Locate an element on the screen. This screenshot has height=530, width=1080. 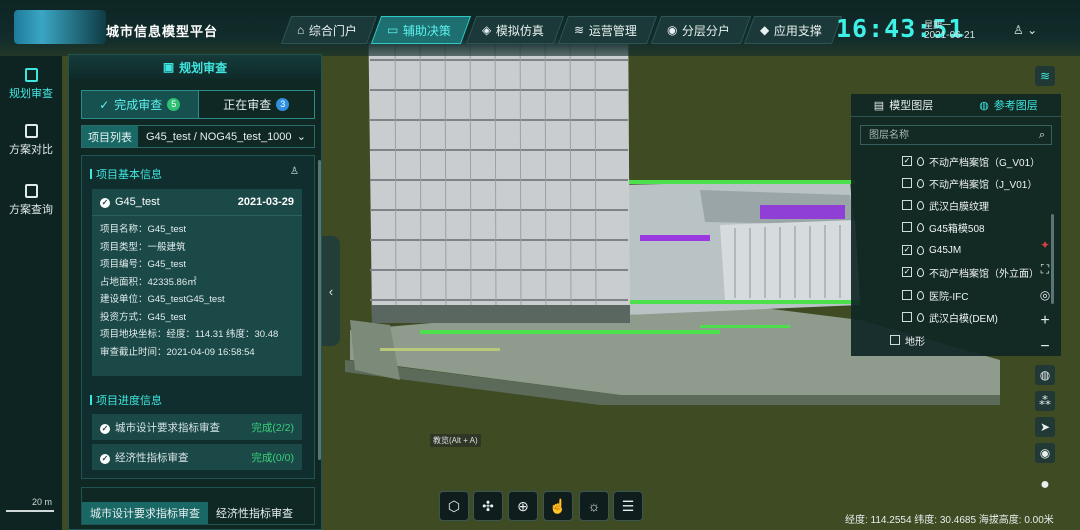
diamond-icon: ◆ is located at coordinates (765, 30).